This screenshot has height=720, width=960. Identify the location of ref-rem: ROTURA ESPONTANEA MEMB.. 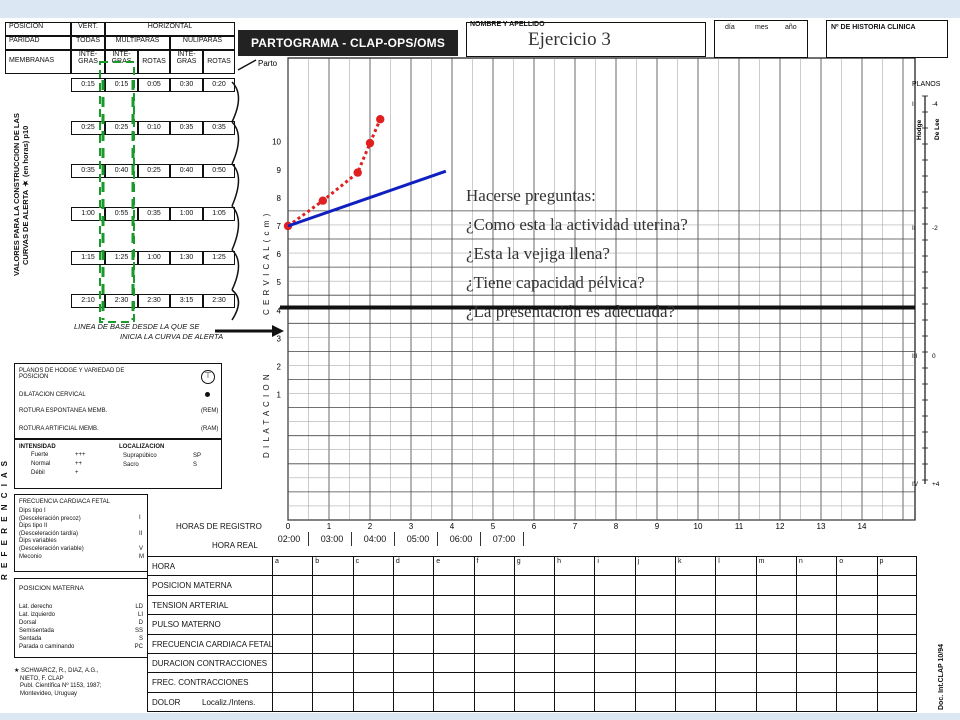
(63, 411).